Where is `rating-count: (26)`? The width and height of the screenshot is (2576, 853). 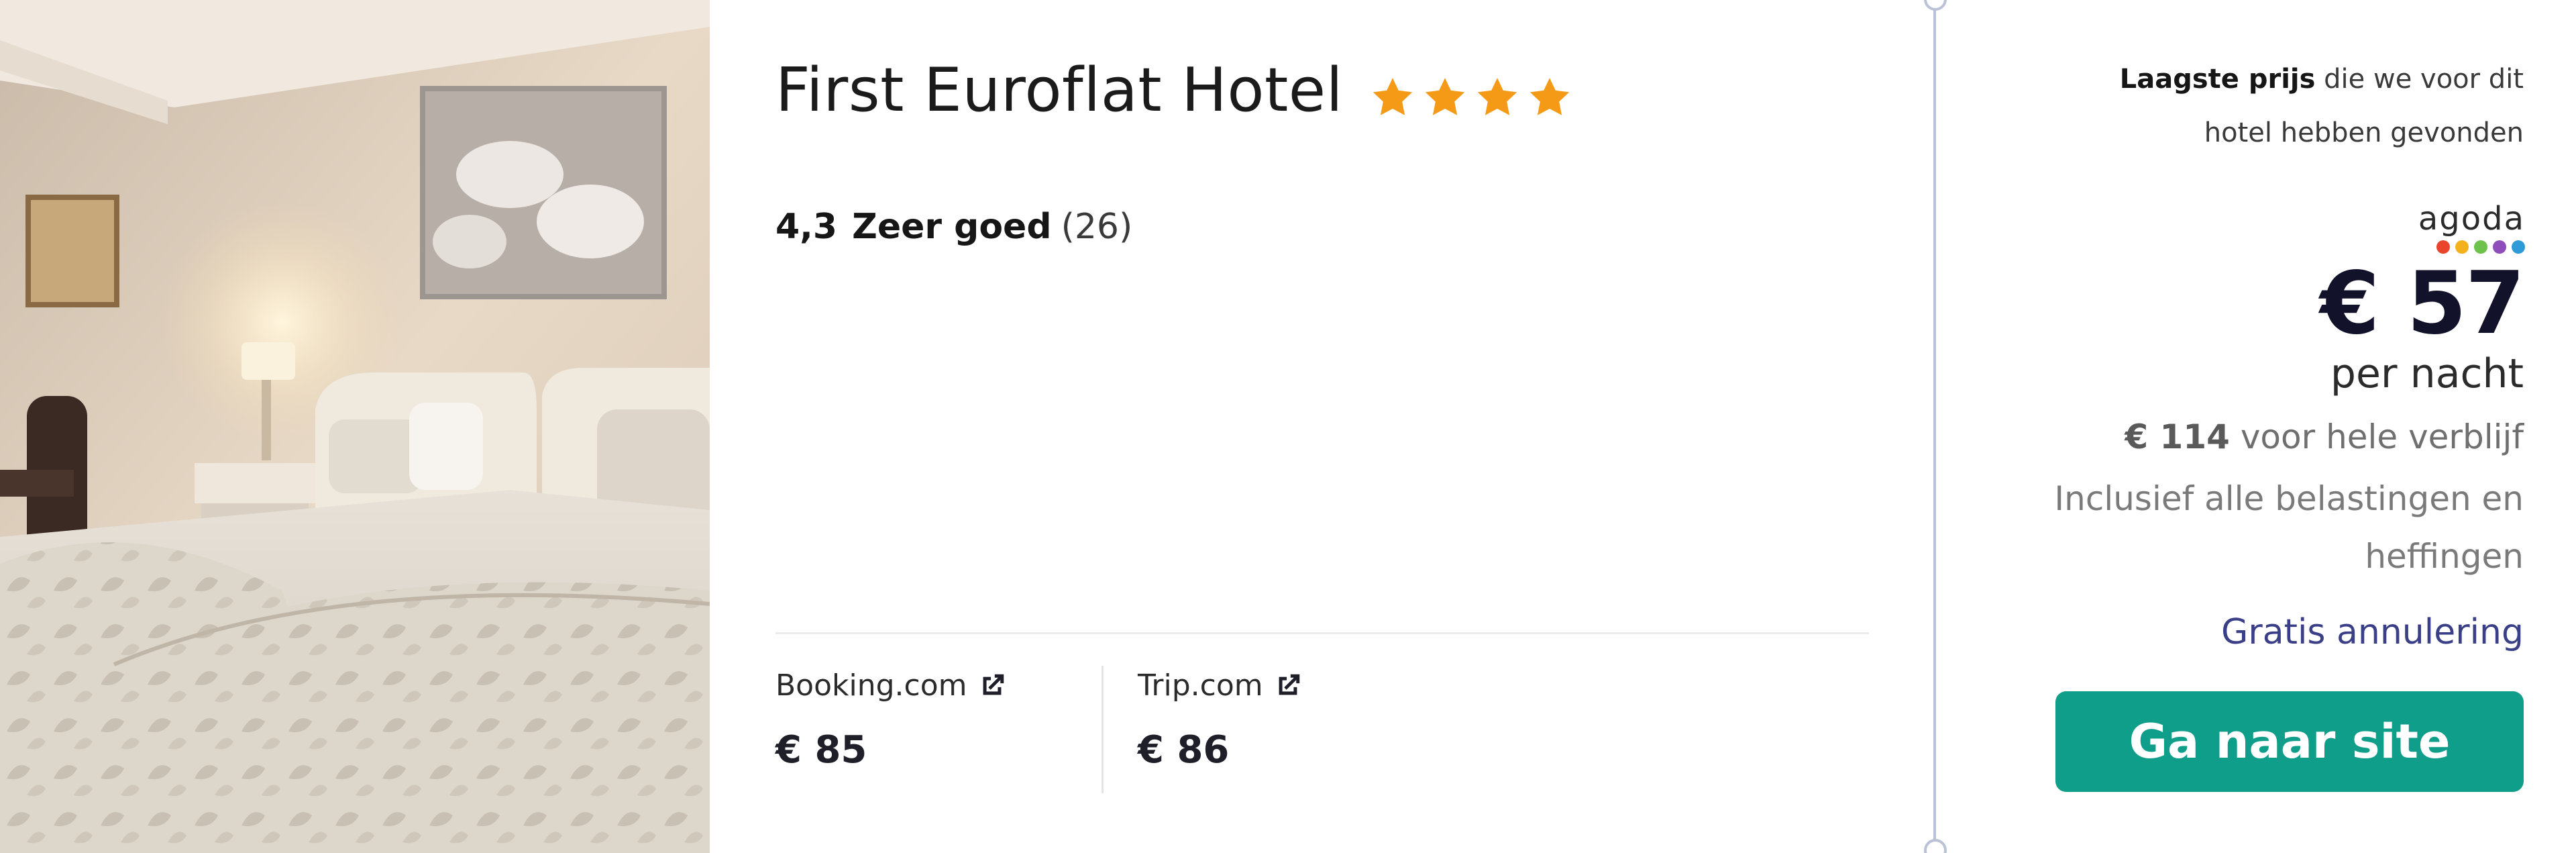 rating-count: (26) is located at coordinates (1097, 227).